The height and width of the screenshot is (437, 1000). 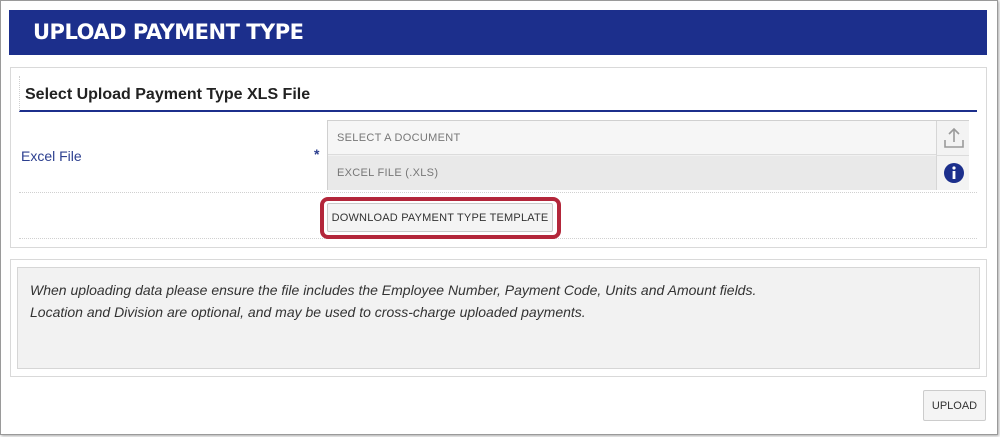 What do you see at coordinates (632, 138) in the screenshot?
I see `select-document-field: SELECT A DOCUMENT` at bounding box center [632, 138].